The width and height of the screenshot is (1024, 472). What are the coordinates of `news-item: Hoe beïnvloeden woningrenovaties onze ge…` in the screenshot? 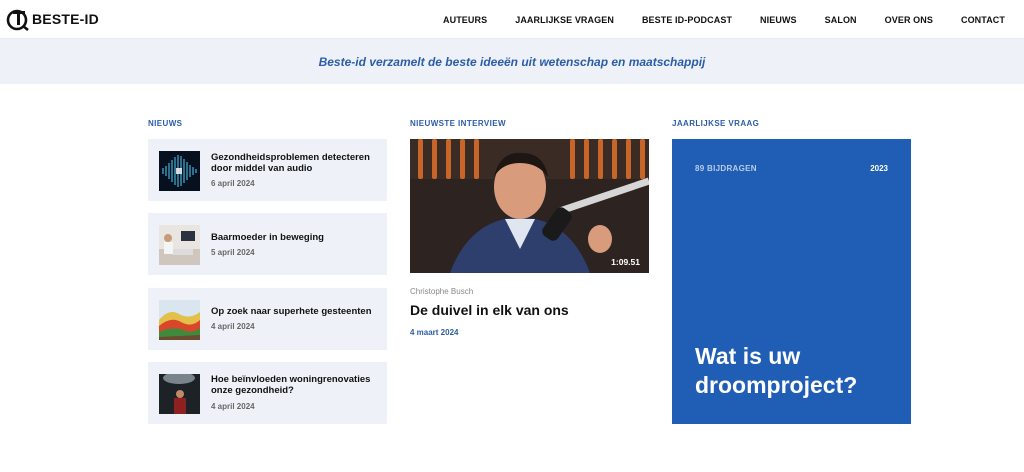 It's located at (267, 393).